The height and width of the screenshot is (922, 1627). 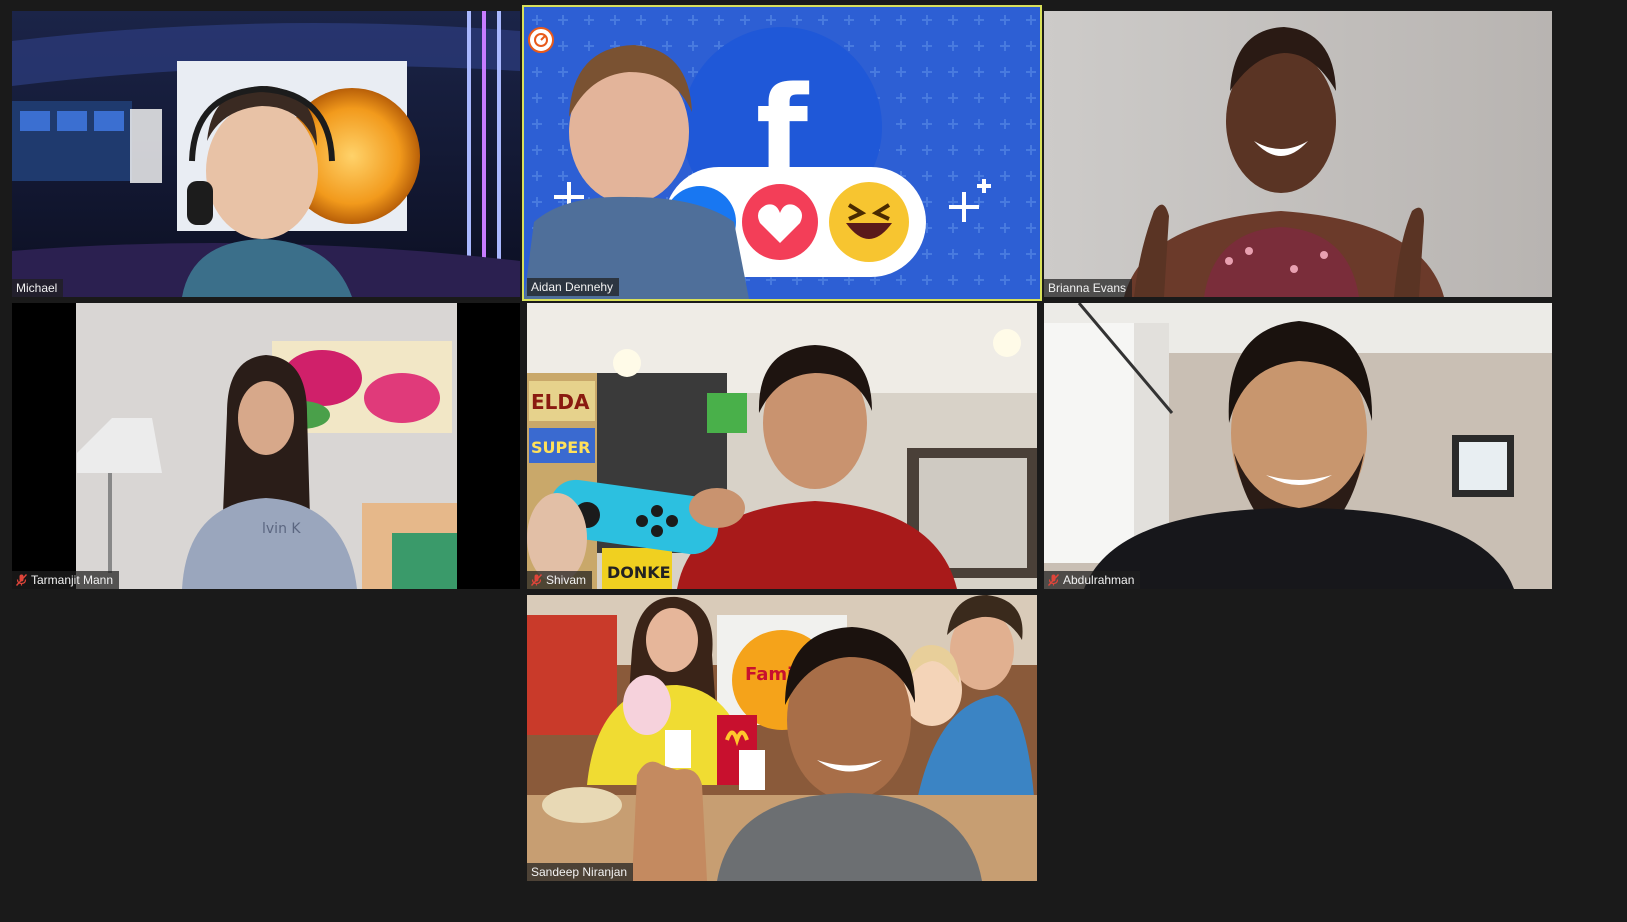 I want to click on cohost-badge-icon, so click(x=541, y=40).